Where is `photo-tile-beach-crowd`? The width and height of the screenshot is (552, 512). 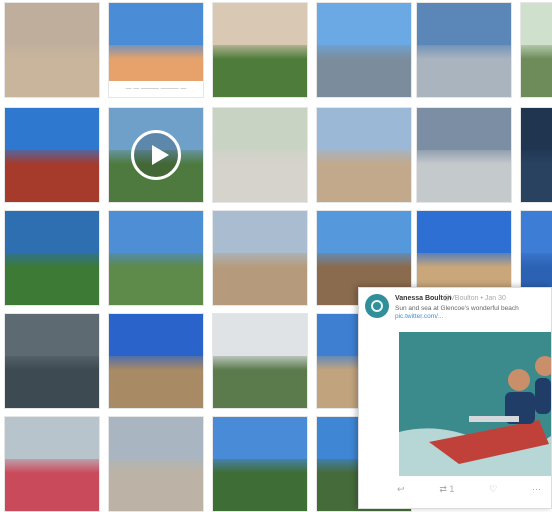
photo-tile-beach-crowd is located at coordinates (260, 50).